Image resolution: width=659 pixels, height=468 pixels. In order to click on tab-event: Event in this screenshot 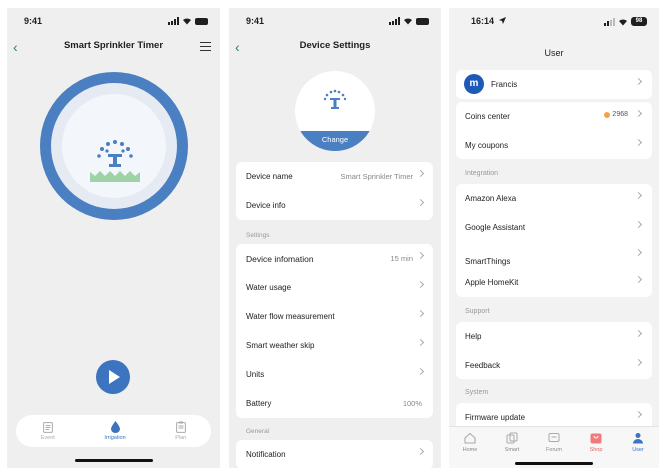, I will do `click(48, 431)`.